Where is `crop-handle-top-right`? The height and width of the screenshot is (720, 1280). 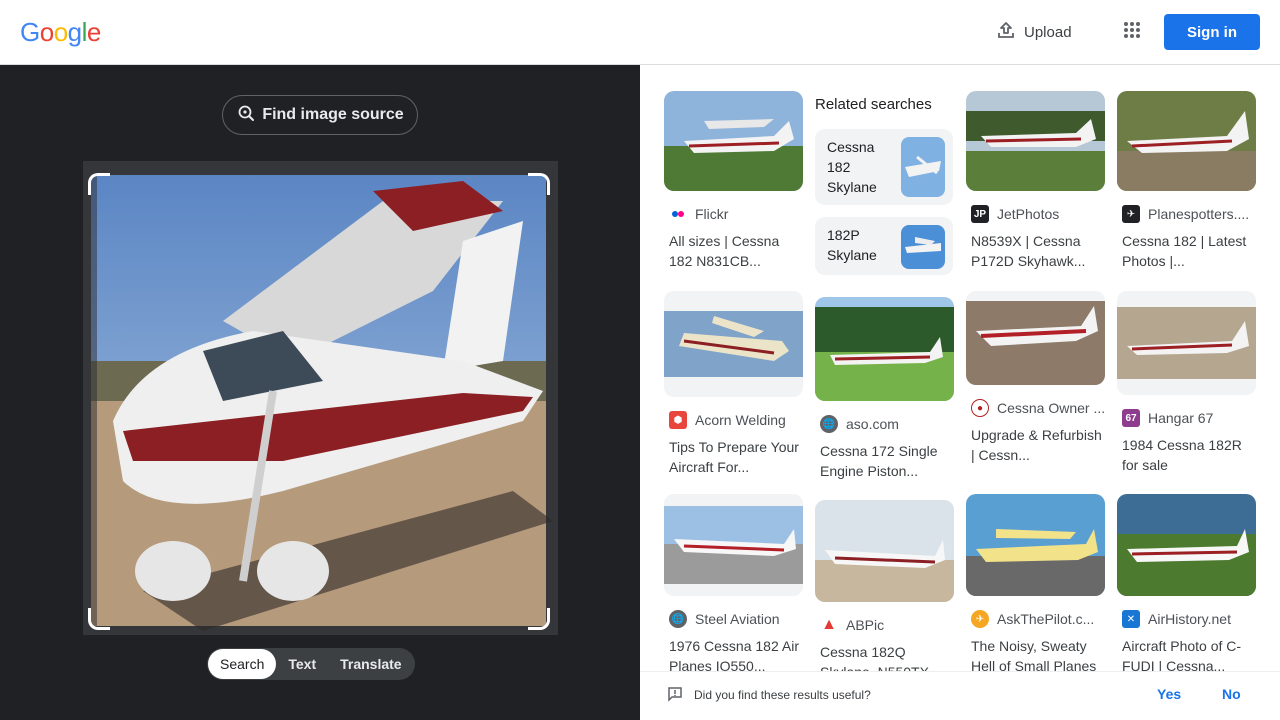
crop-handle-top-right is located at coordinates (539, 184).